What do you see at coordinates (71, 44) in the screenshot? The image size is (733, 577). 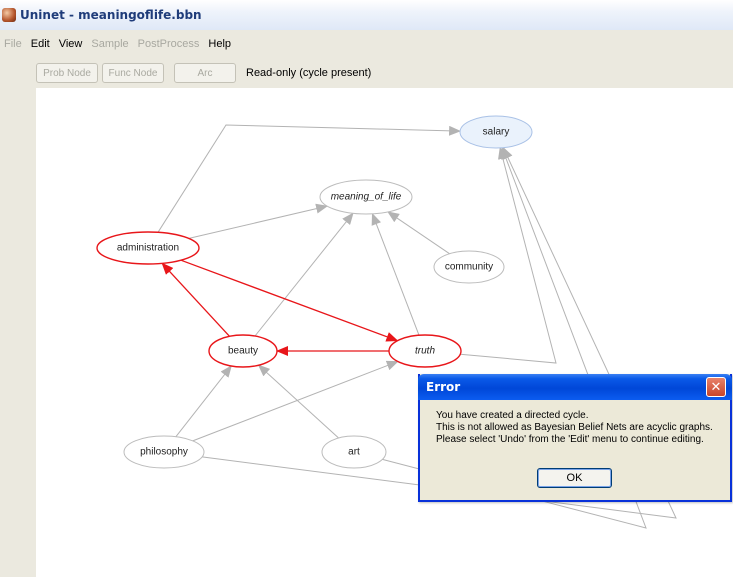 I see `menu-view: View` at bounding box center [71, 44].